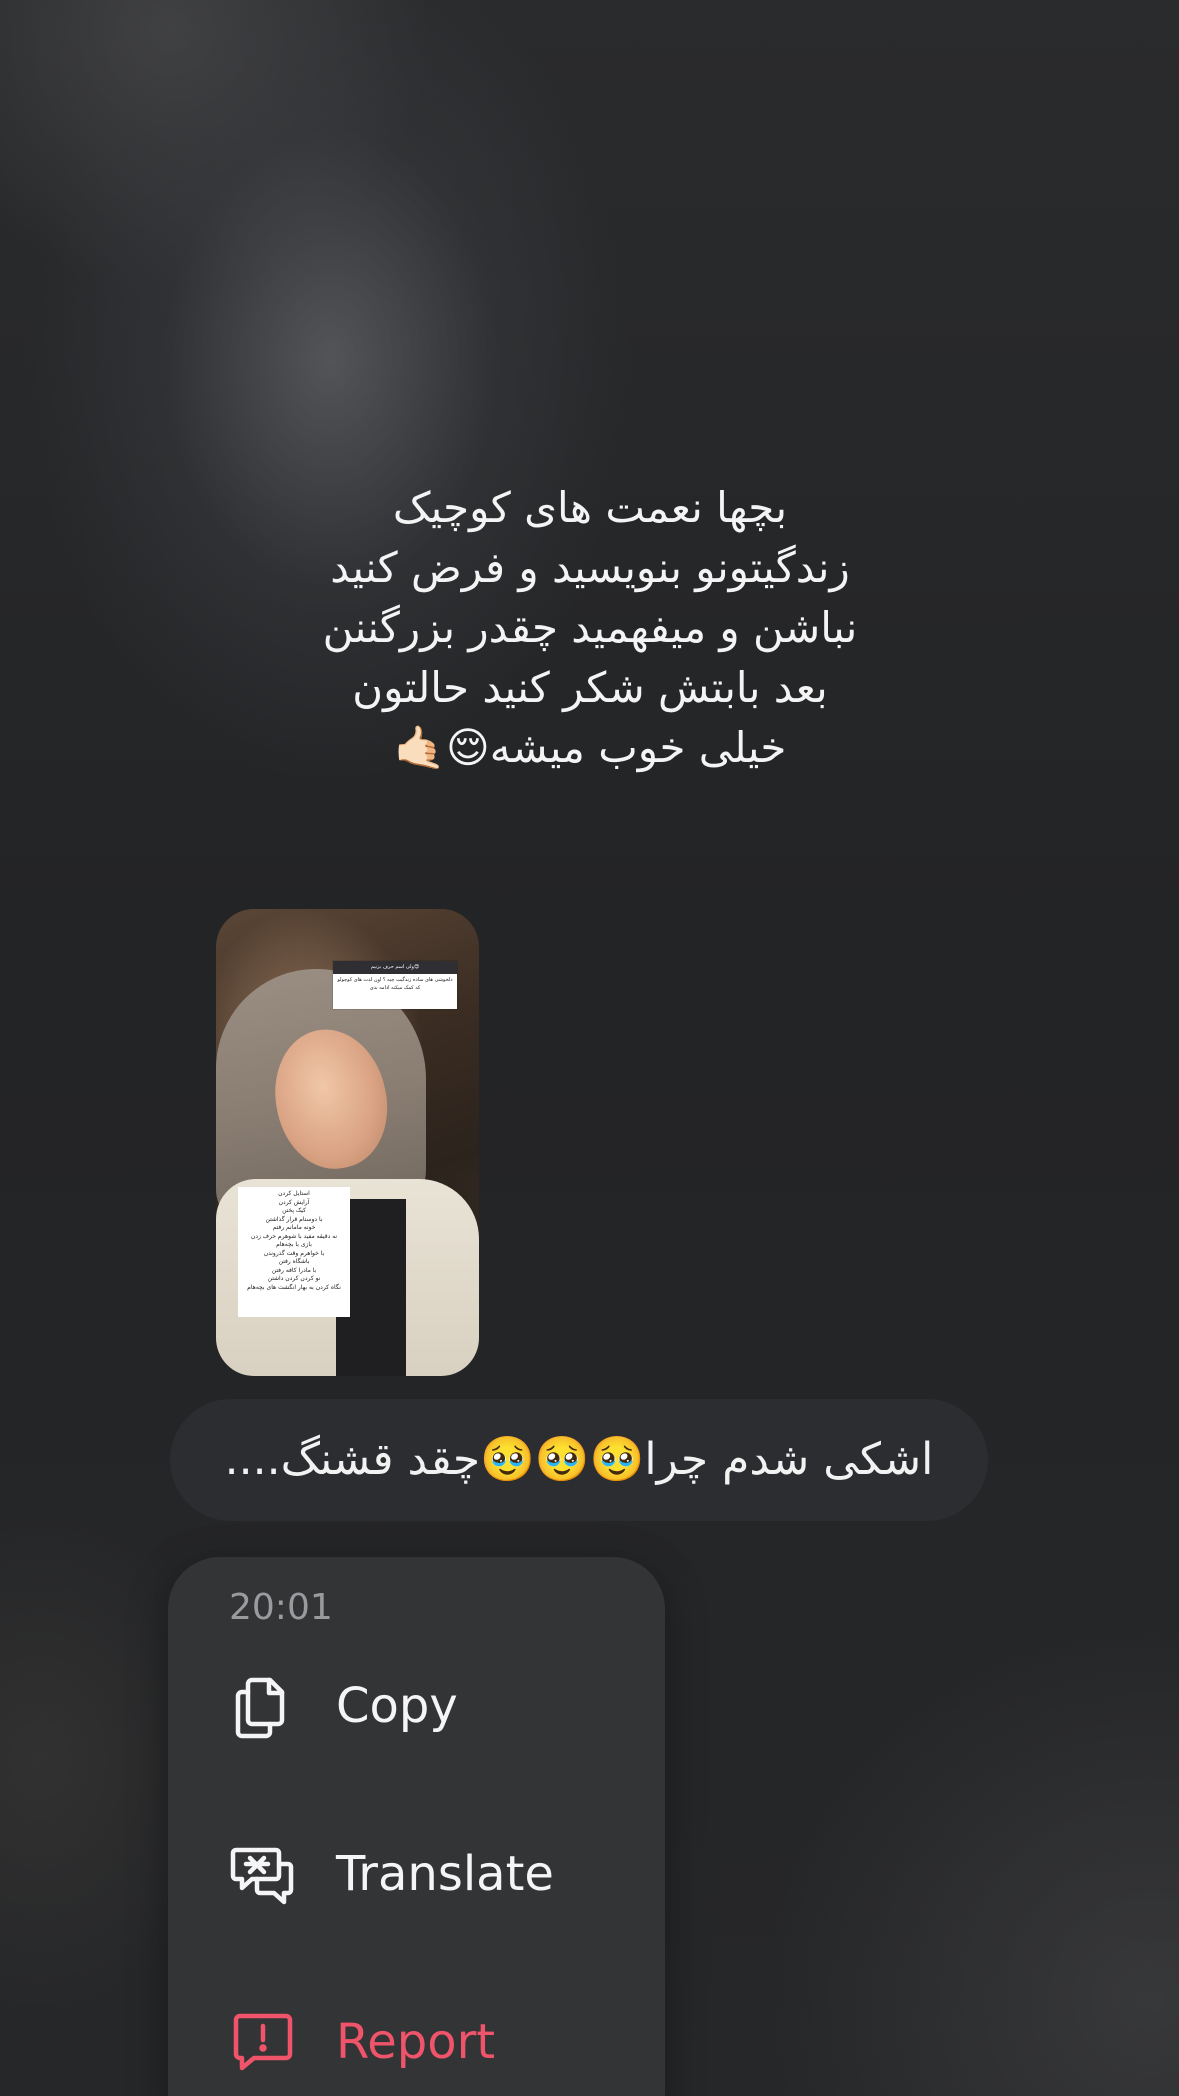 The image size is (1179, 2096). I want to click on story-caption-line: نباشن و میفهمید چقدر بزرگننن, so click(590, 627).